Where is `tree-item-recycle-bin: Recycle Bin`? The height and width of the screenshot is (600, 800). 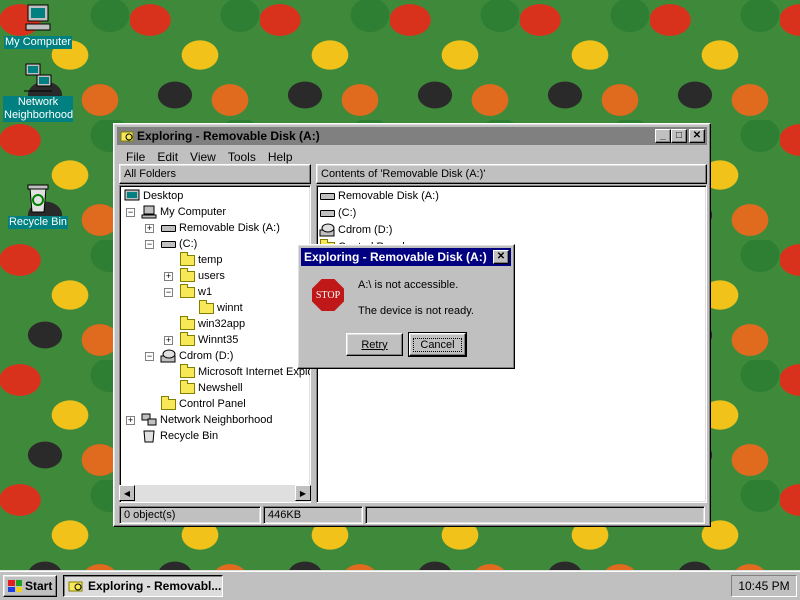 tree-item-recycle-bin: Recycle Bin is located at coordinates (179, 436).